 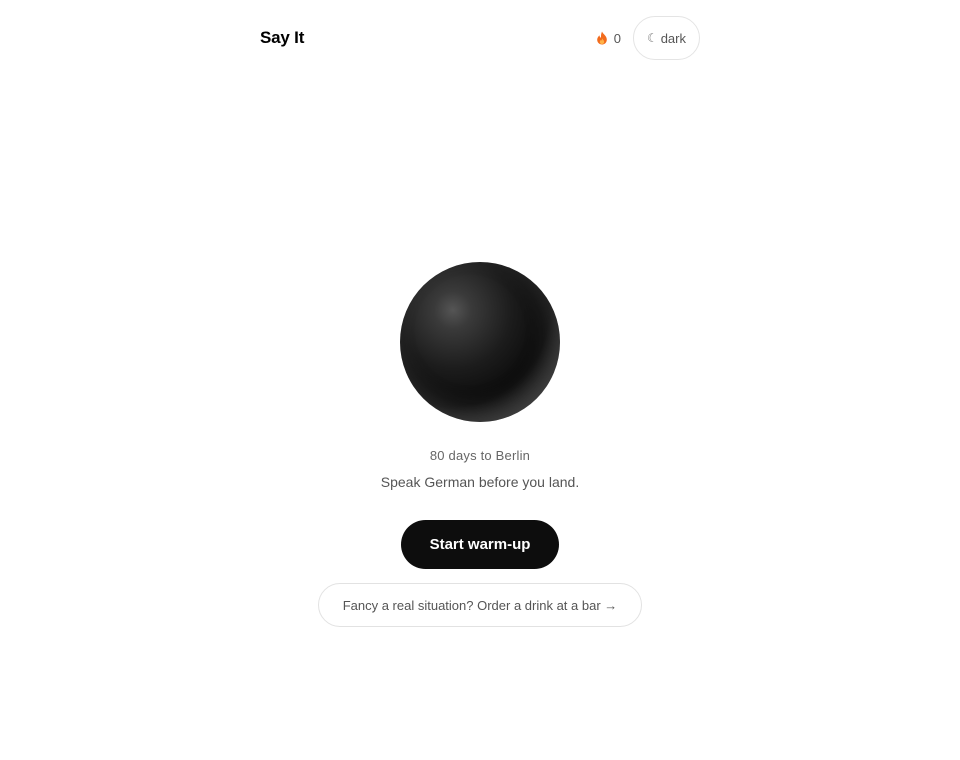 I want to click on header-actions: 0 ☾ dark, so click(x=648, y=38).